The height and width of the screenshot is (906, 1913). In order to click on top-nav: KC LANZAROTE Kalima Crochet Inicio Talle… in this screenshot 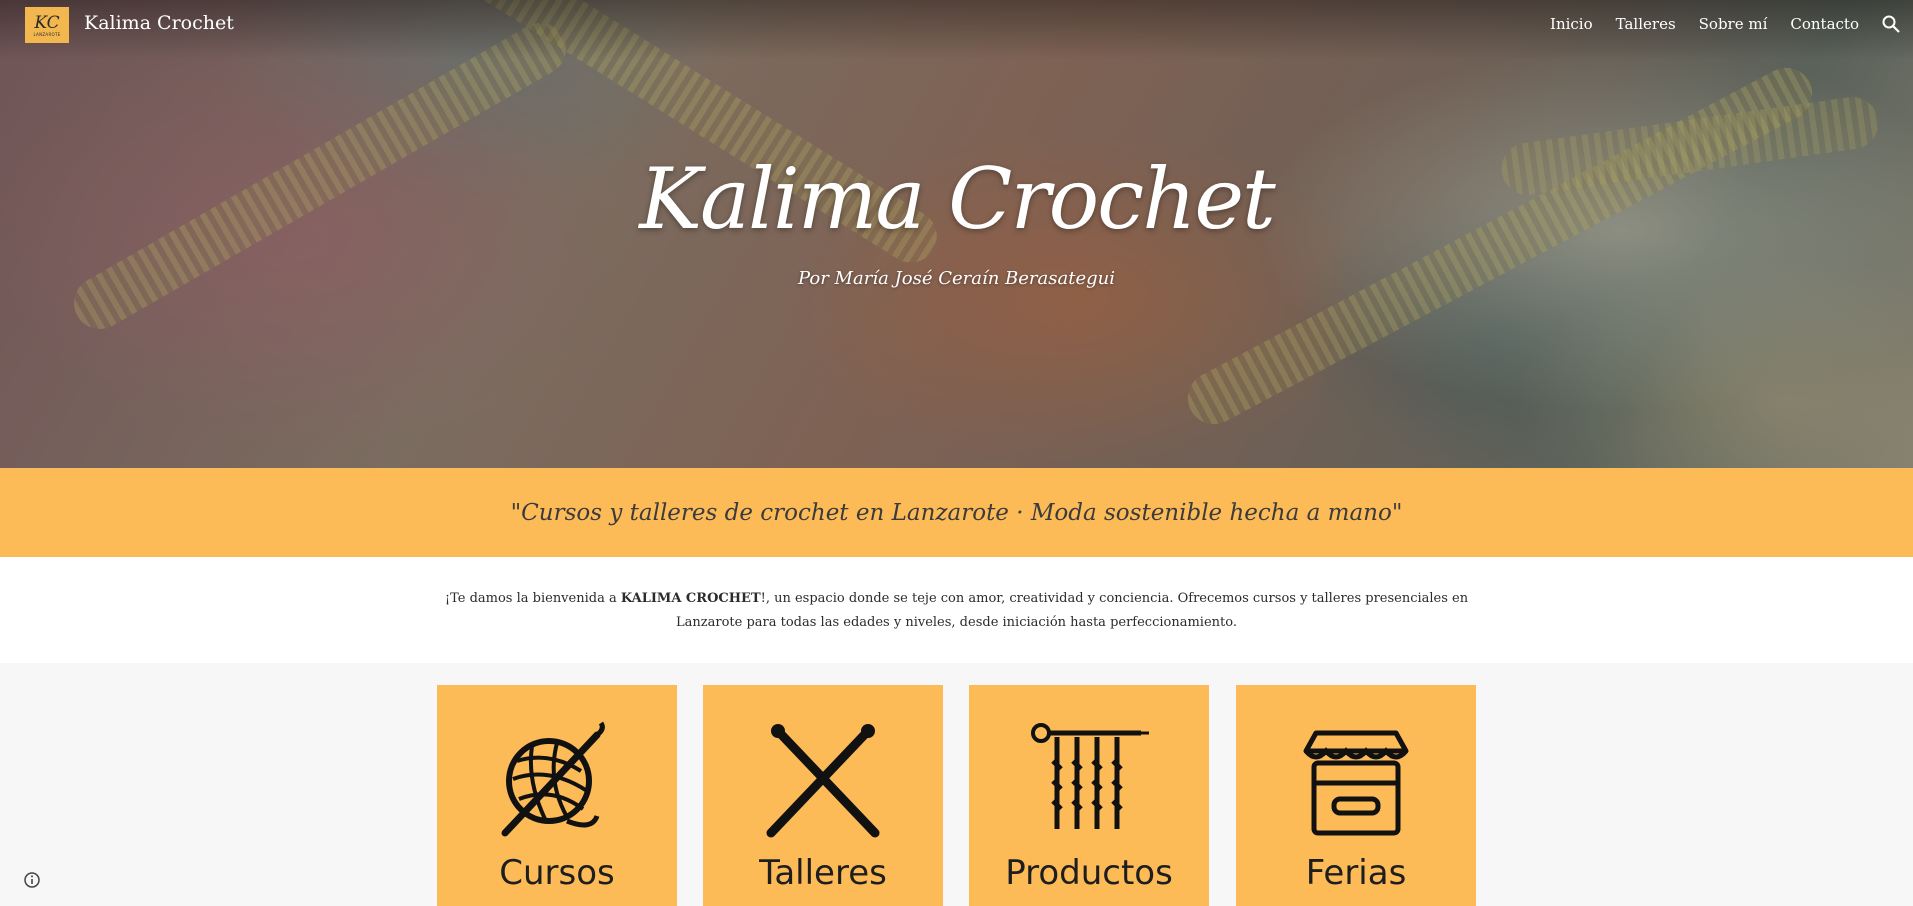, I will do `click(956, 25)`.